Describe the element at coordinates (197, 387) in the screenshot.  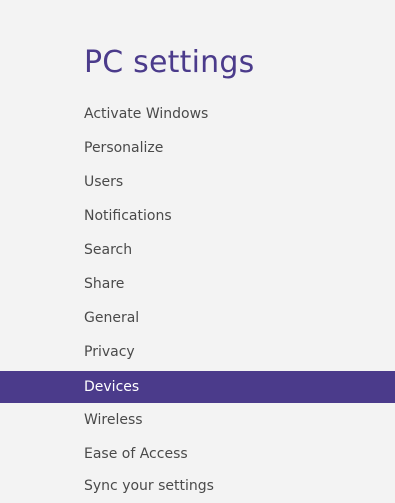
I see `nav-item-devices: Devices` at that location.